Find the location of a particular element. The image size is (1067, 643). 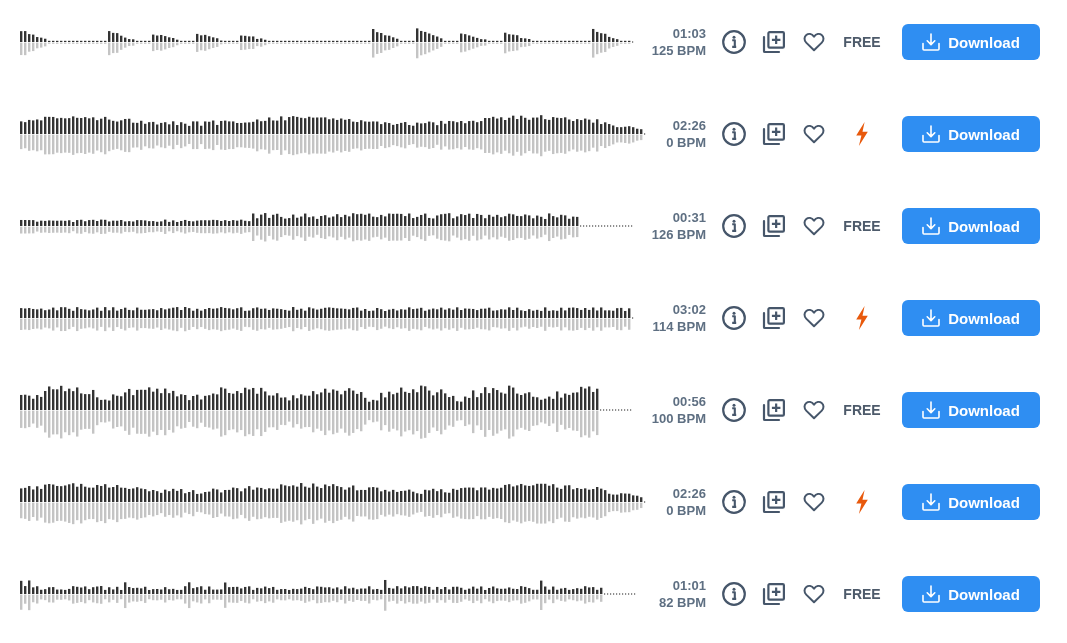

duration-text: 03:02 is located at coordinates (688, 309).